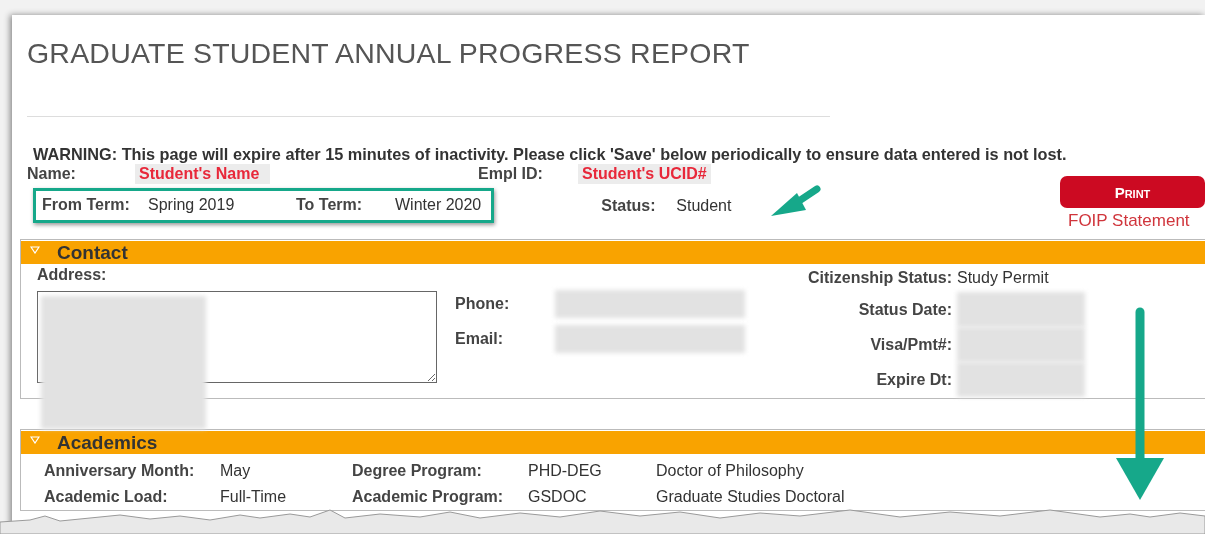 This screenshot has width=1205, height=534. I want to click on field-value: PHD-DEG, so click(565, 471).